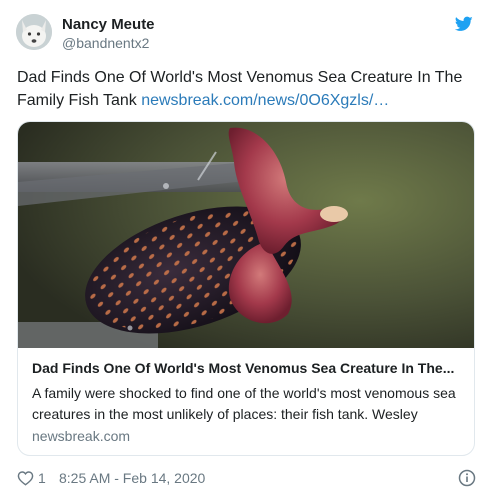 The height and width of the screenshot is (500, 494). What do you see at coordinates (467, 478) in the screenshot?
I see `info-icon` at bounding box center [467, 478].